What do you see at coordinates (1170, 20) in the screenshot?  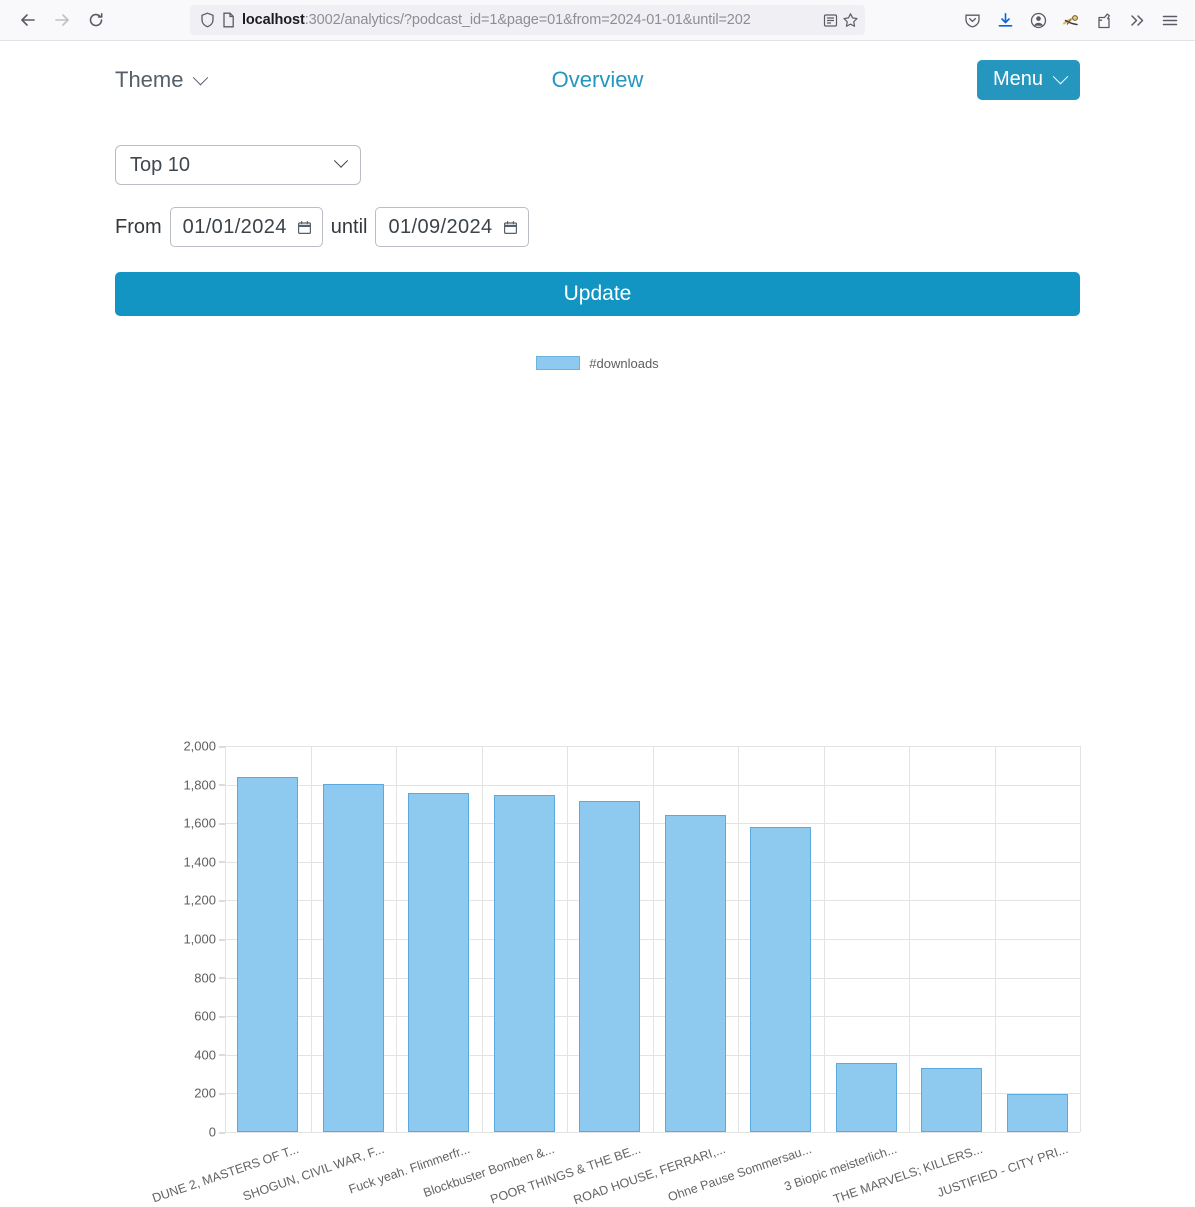 I see `app-menu-hamburger-icon` at bounding box center [1170, 20].